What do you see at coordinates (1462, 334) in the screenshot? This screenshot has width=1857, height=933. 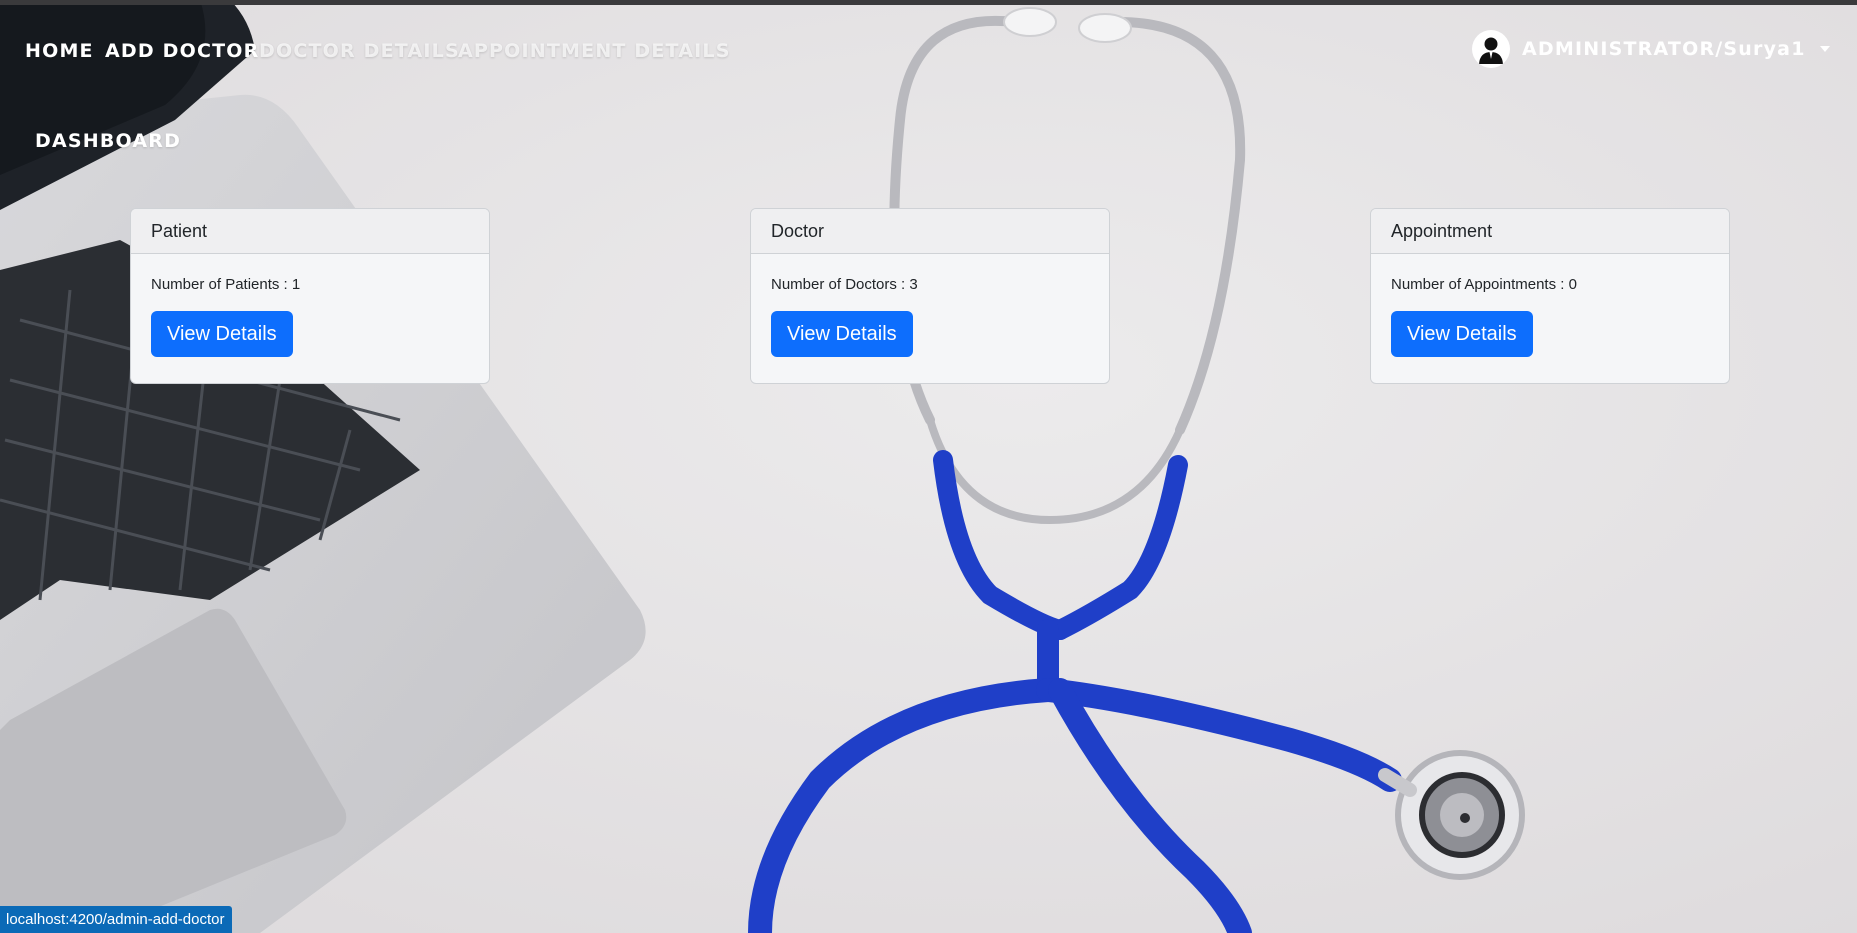 I see `view-appointment-details-button: View Details` at bounding box center [1462, 334].